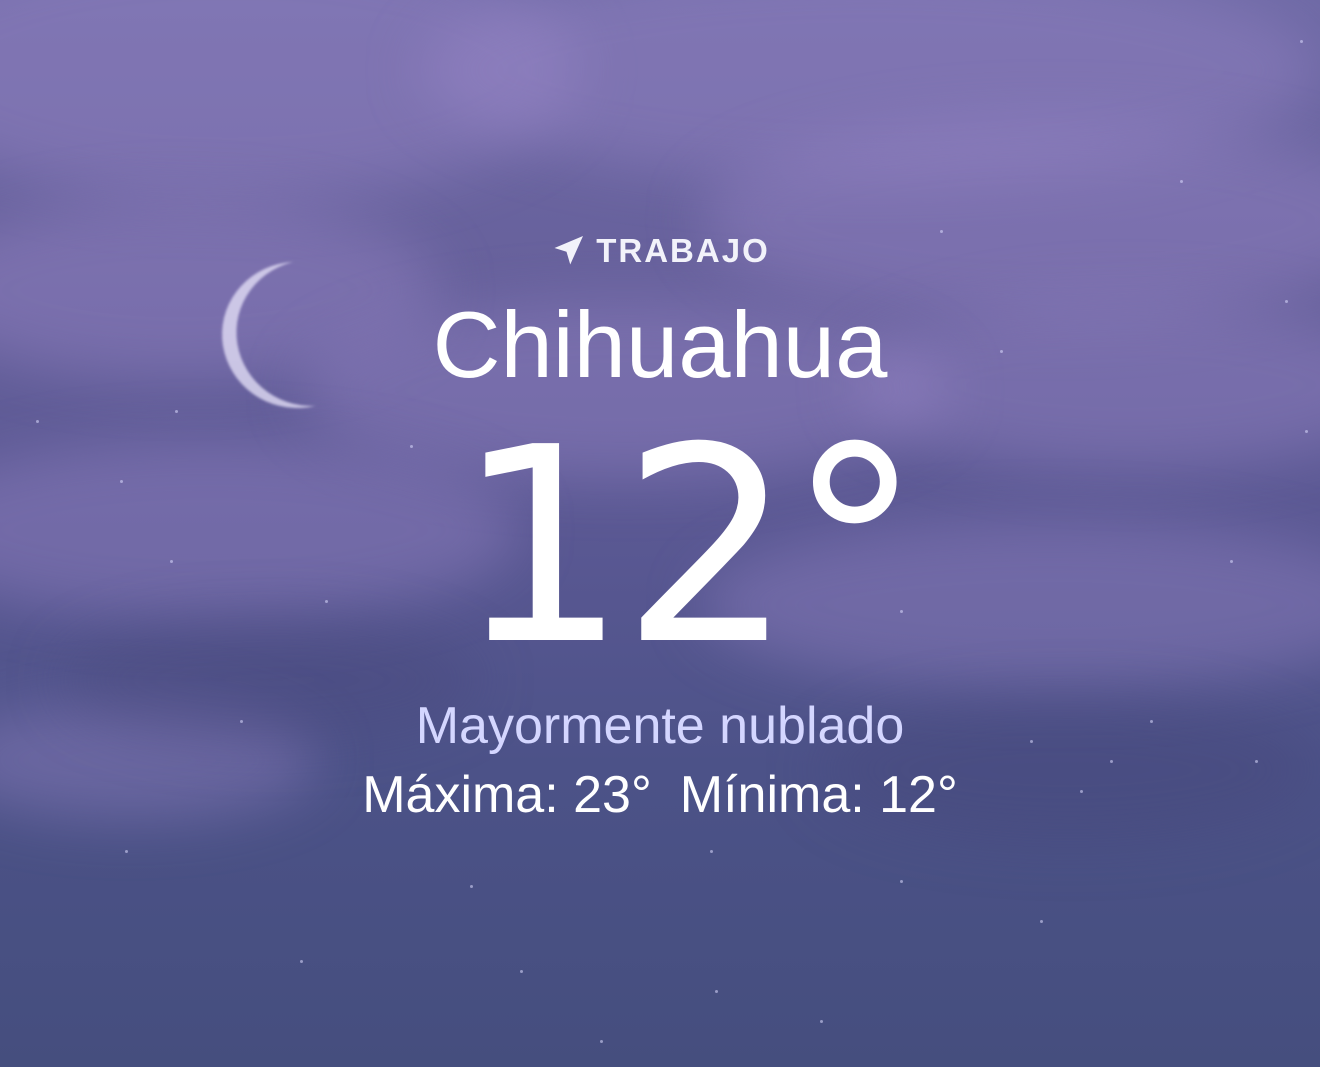 This screenshot has height=1067, width=1320. What do you see at coordinates (660, 344) in the screenshot?
I see `city-name: Chihuahua` at bounding box center [660, 344].